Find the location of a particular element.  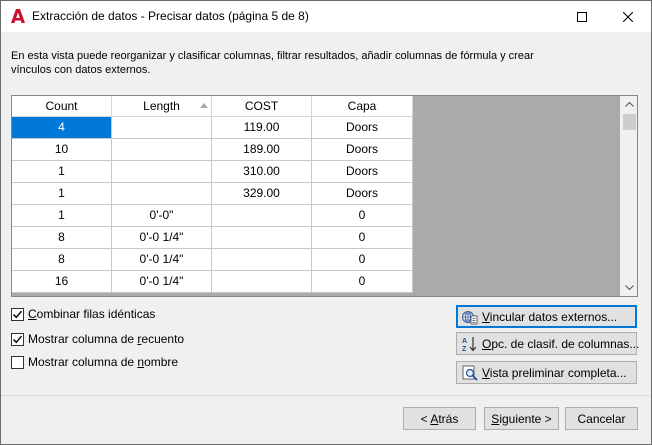

close-icon is located at coordinates (628, 16).